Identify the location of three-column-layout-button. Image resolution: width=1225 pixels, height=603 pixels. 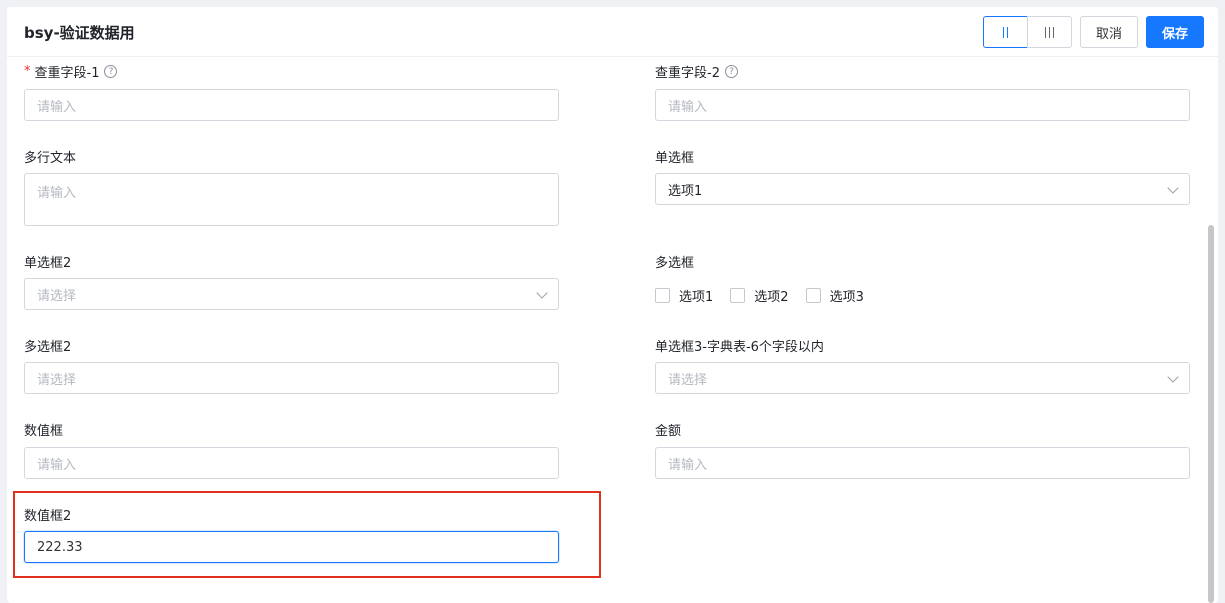
(1049, 32).